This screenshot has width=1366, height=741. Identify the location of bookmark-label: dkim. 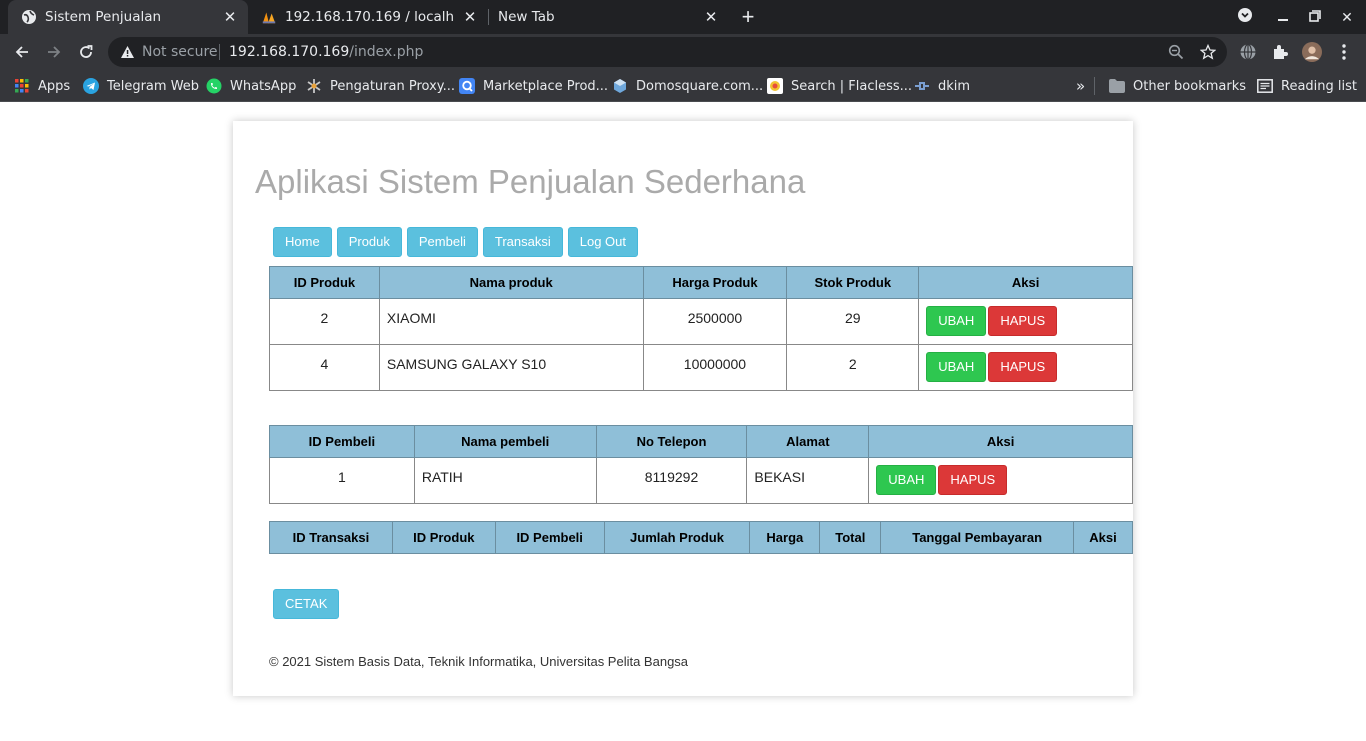
(954, 86).